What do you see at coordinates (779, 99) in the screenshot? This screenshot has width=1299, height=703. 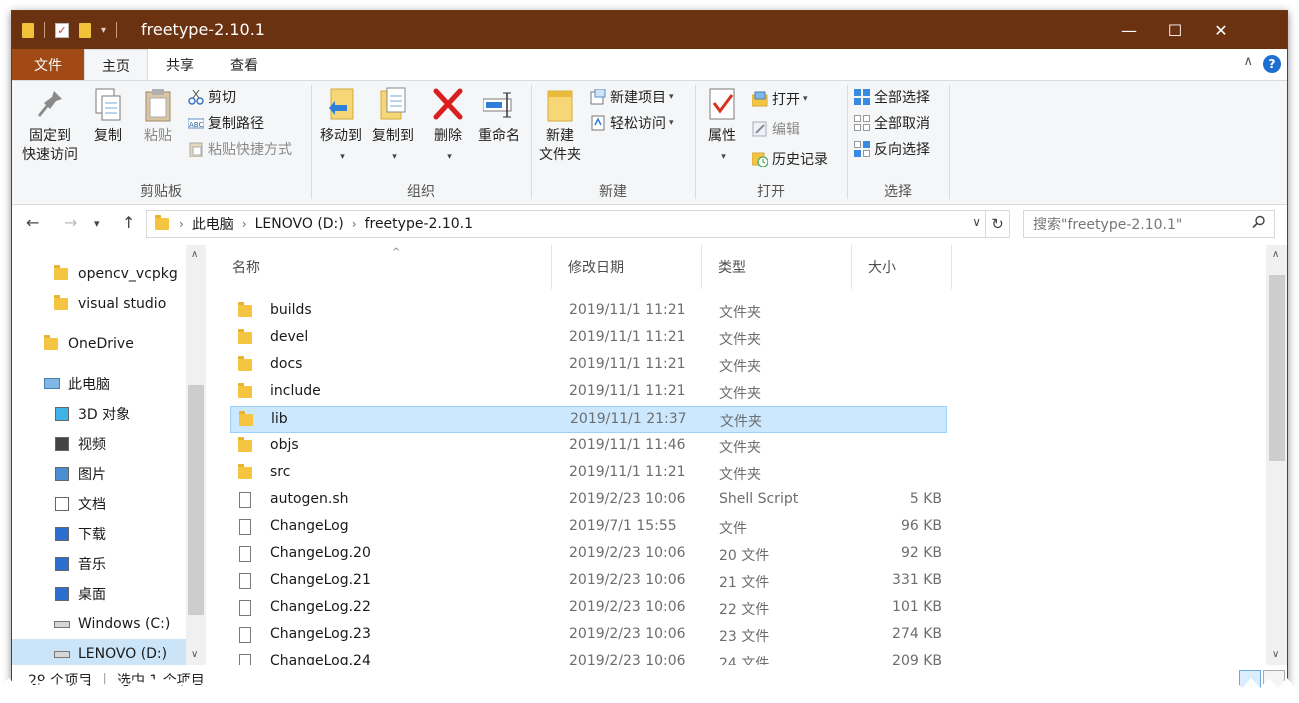 I see `open-button: 打开 ▾` at bounding box center [779, 99].